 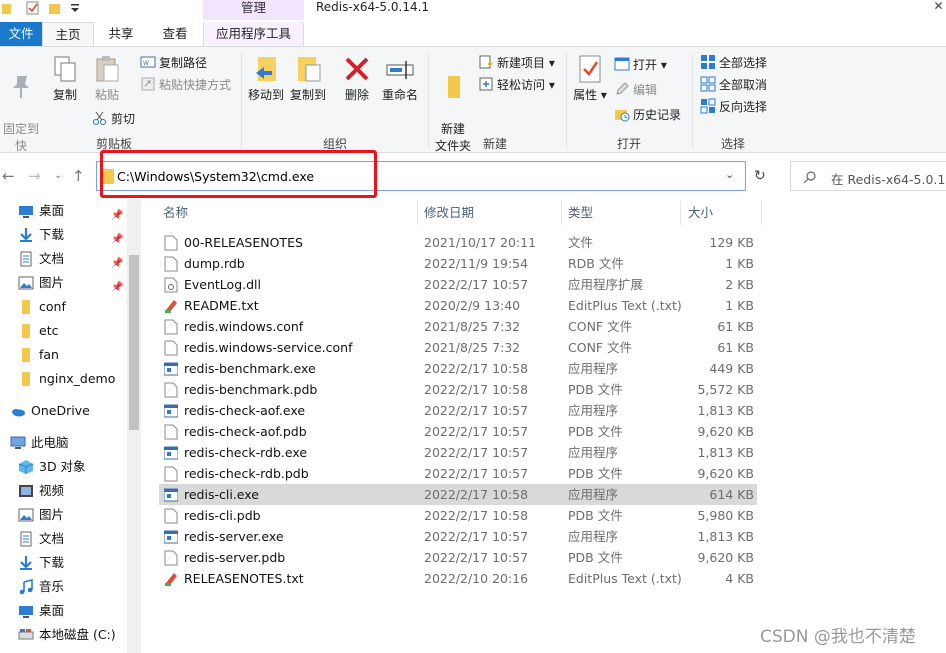 What do you see at coordinates (175, 34) in the screenshot?
I see `tab-view: 查看` at bounding box center [175, 34].